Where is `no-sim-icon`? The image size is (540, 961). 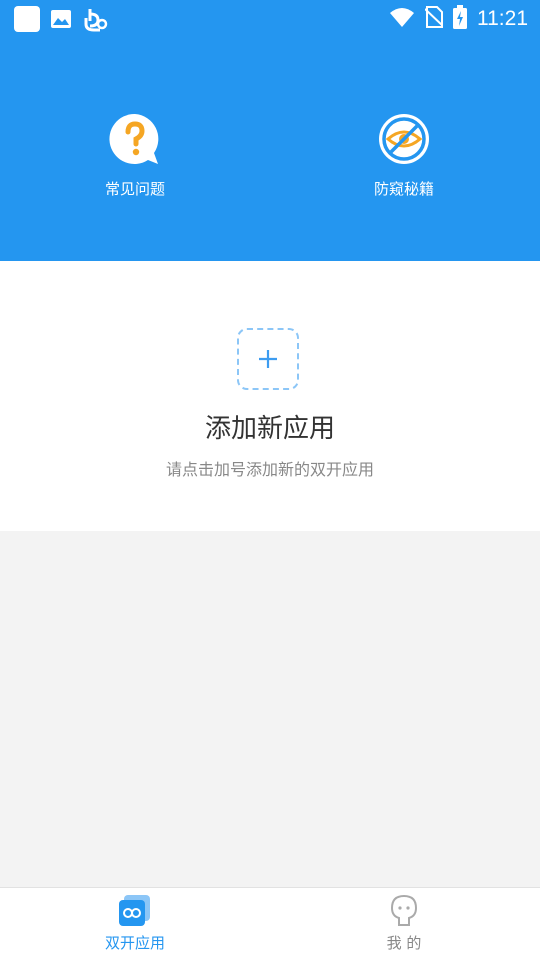
no-sim-icon is located at coordinates (434, 19).